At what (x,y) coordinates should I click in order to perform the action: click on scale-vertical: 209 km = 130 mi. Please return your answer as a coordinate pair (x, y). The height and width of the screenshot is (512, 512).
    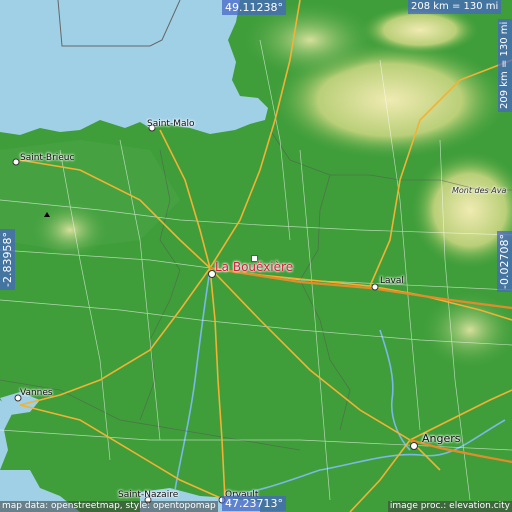
    Looking at the image, I should click on (505, 65).